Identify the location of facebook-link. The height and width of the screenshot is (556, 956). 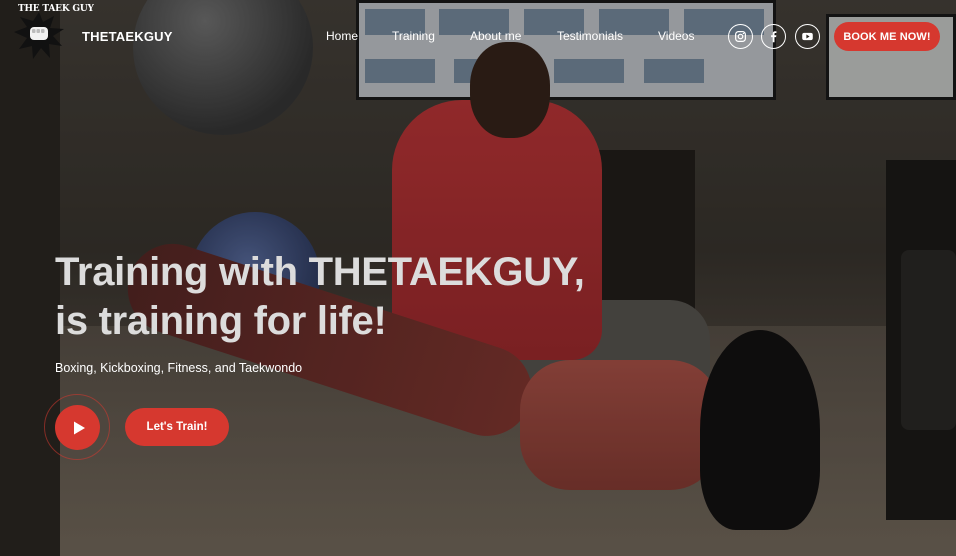
(773, 36).